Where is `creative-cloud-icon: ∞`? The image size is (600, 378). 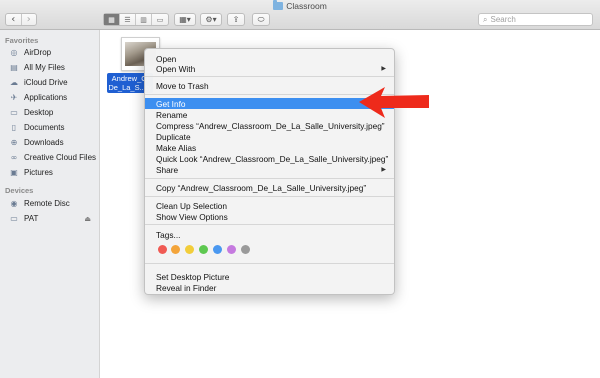
creative-cloud-icon: ∞ is located at coordinates (14, 157).